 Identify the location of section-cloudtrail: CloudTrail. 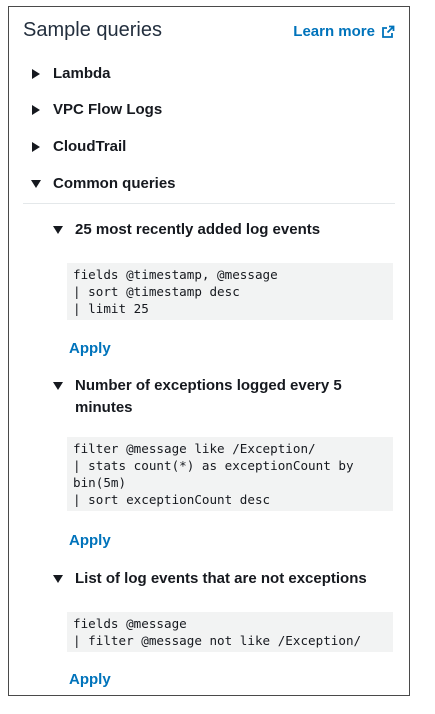
(78, 146).